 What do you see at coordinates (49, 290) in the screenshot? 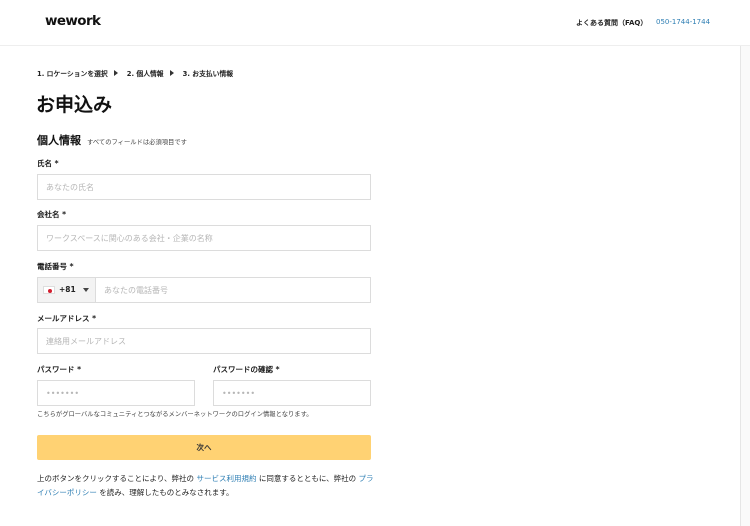
I see `japan-flag-icon` at bounding box center [49, 290].